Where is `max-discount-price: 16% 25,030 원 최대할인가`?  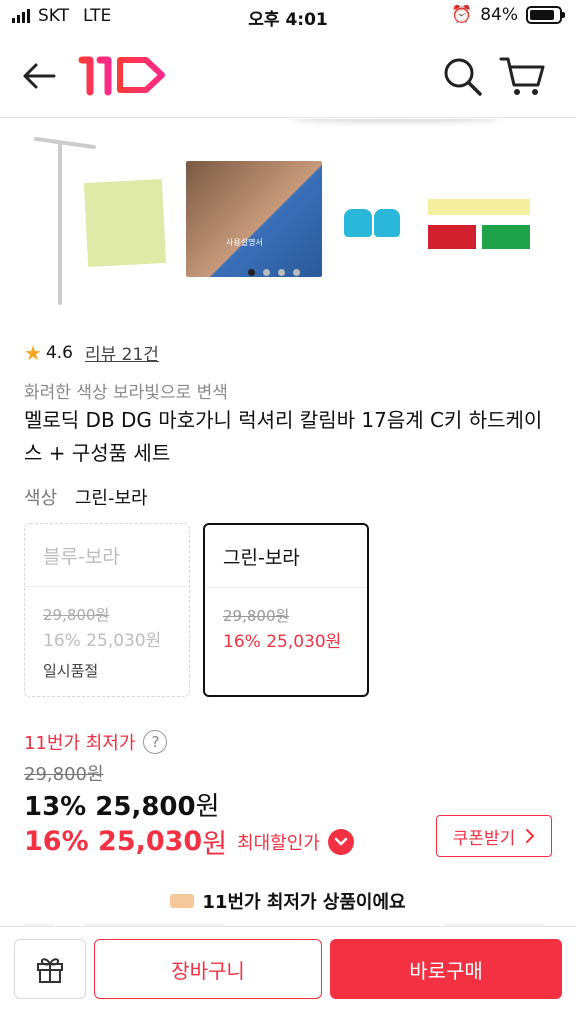 max-discount-price: 16% 25,030 원 최대할인가 is located at coordinates (189, 841).